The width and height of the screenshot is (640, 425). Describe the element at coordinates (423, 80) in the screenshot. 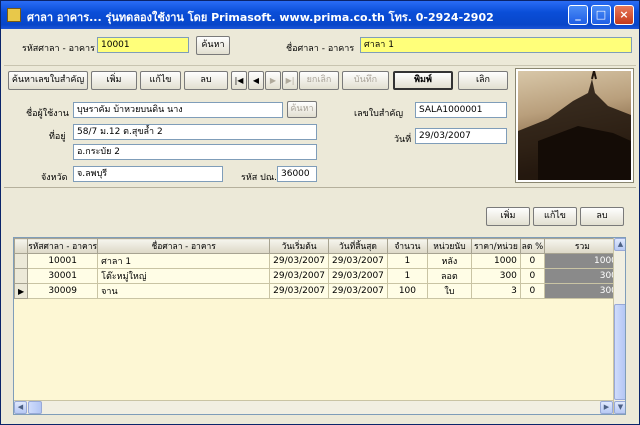

I see `print-button: พิมพ์` at that location.